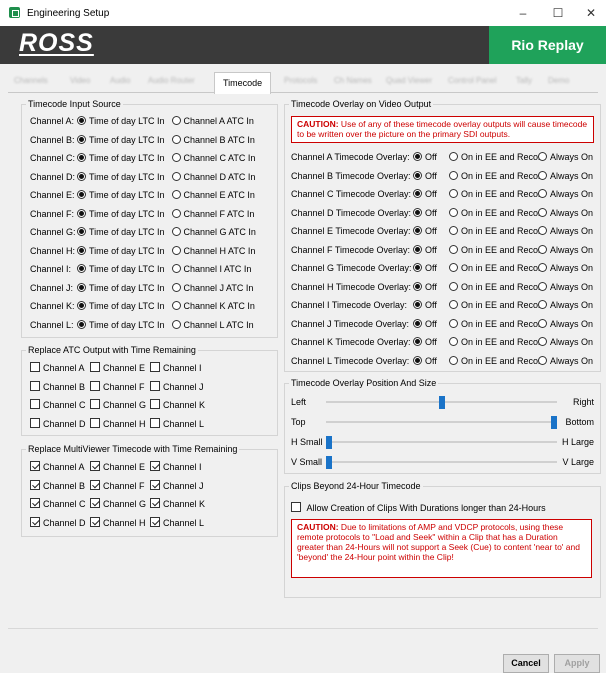  Describe the element at coordinates (441, 422) in the screenshot. I see `slider-track` at that location.